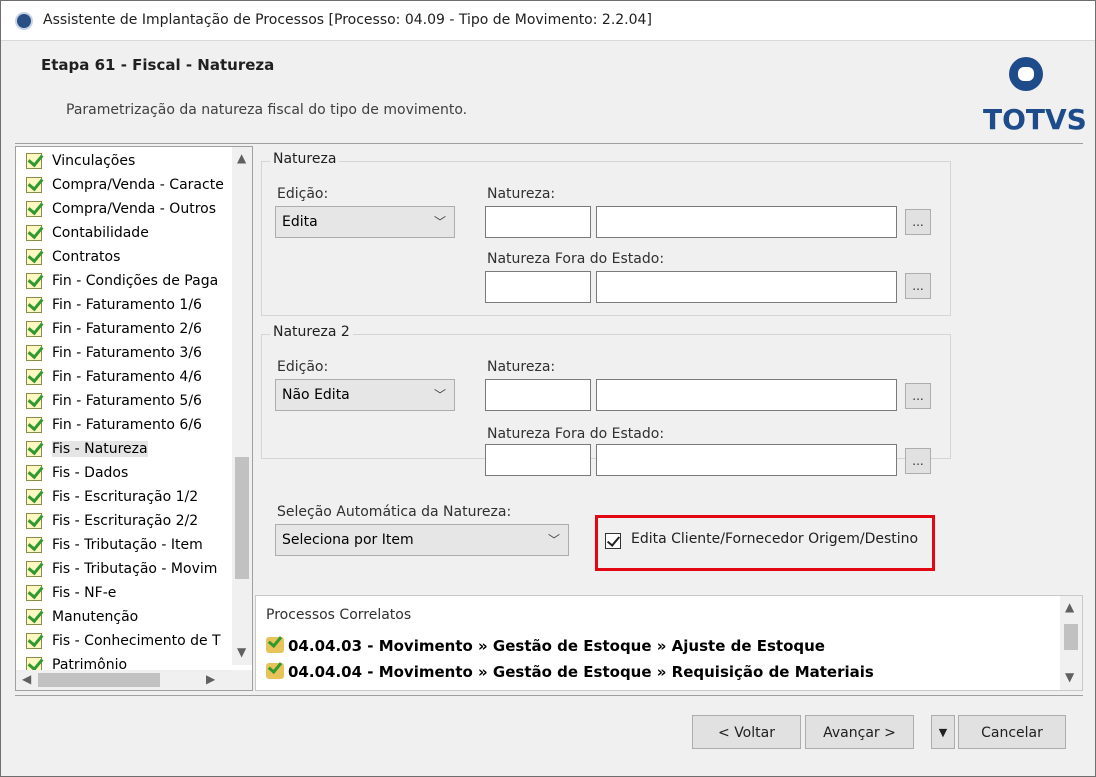 This screenshot has width=1096, height=777. I want to click on app-icon, so click(24, 21).